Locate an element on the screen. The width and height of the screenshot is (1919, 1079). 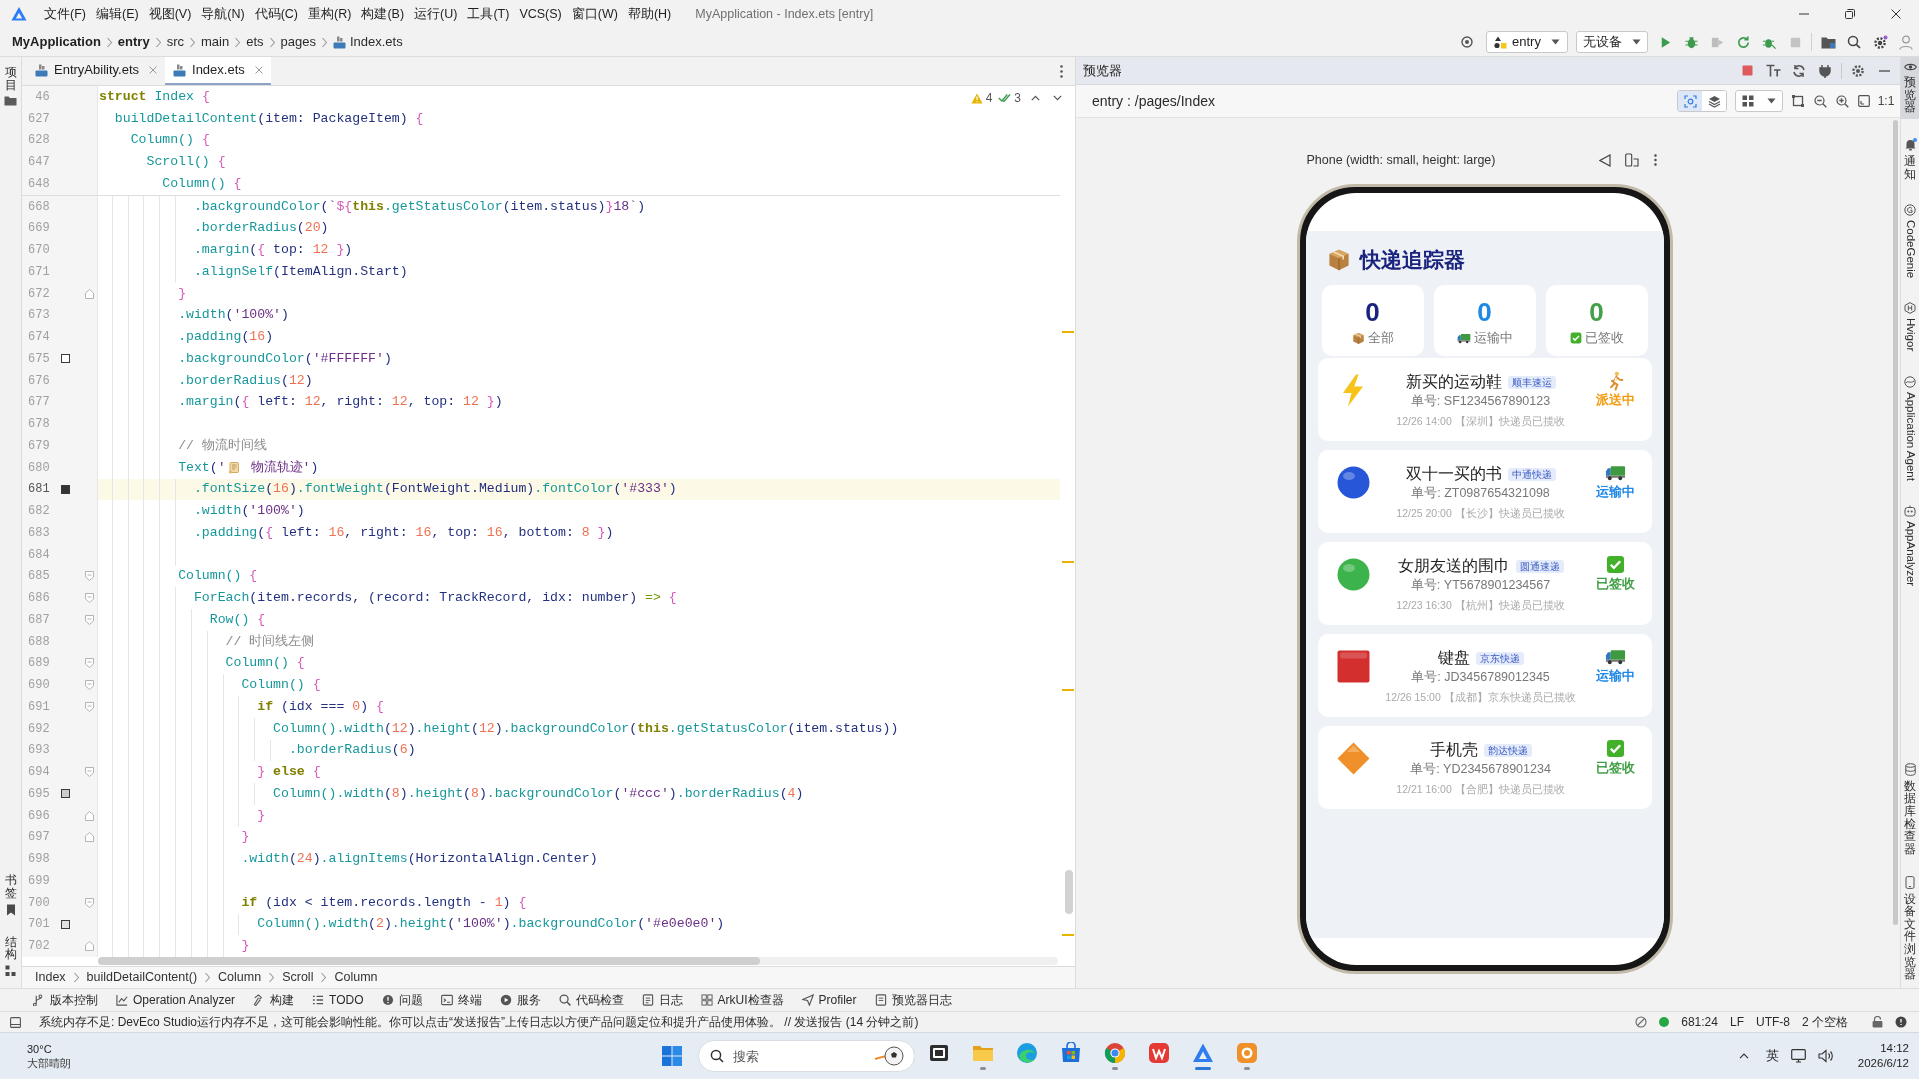
tool-window-button: 结构 is located at coordinates (10, 956).